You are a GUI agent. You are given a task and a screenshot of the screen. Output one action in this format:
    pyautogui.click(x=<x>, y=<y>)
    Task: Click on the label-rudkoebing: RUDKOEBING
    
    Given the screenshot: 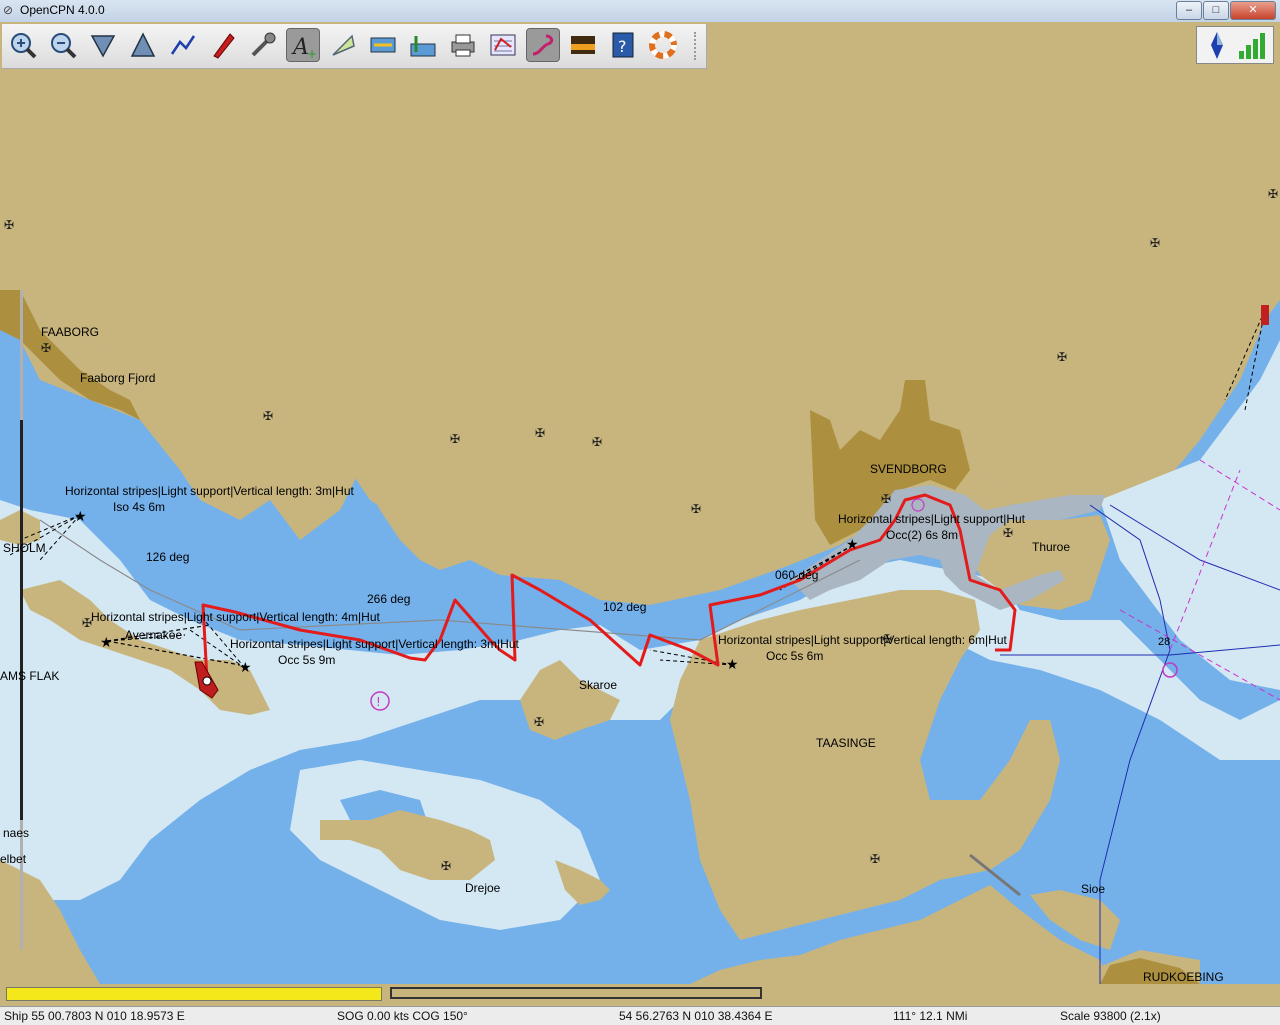 What is the action you would take?
    pyautogui.click(x=1183, y=977)
    